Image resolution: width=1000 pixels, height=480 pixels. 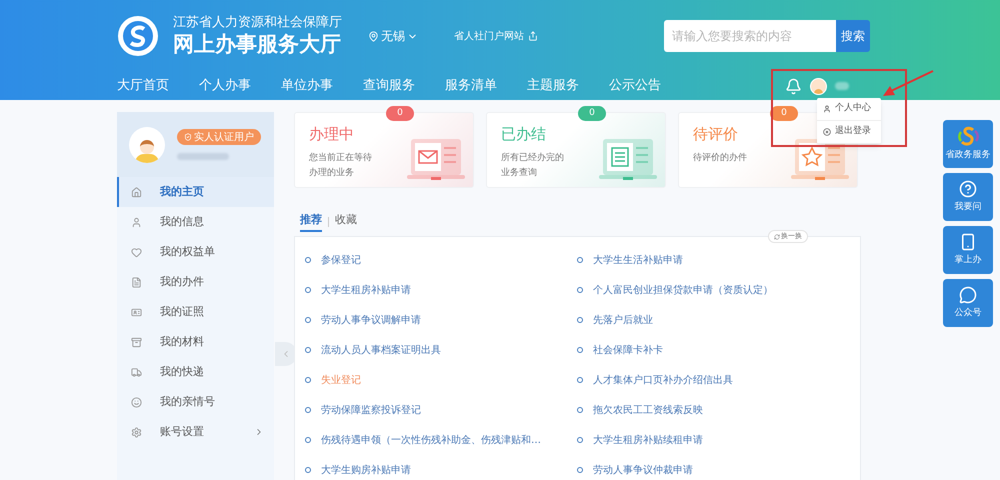 I want to click on service-link: 劳动保障监察投诉登记, so click(x=441, y=410).